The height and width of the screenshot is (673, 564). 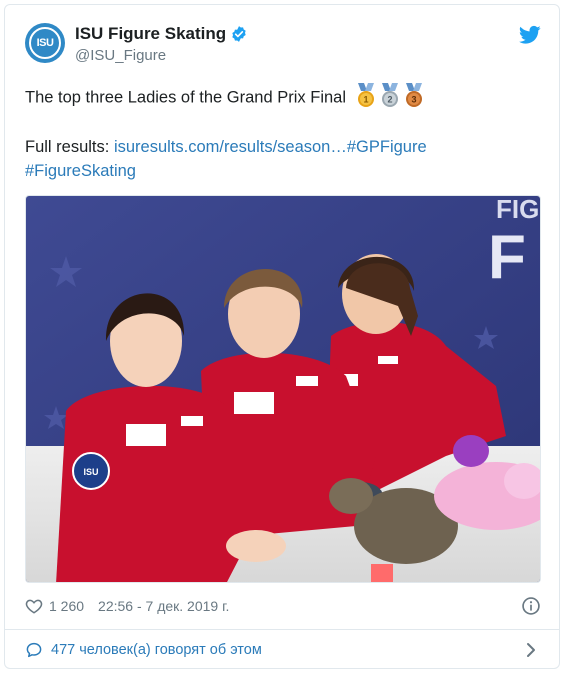 I want to click on backdrop-text: FIG, so click(x=517, y=210).